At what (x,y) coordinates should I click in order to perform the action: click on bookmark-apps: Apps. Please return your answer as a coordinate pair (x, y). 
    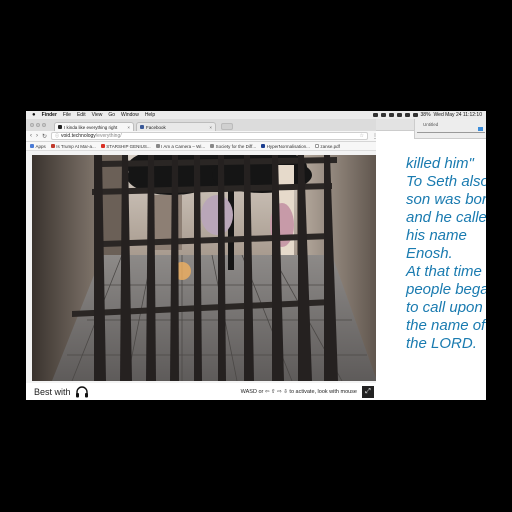
    Looking at the image, I should click on (38, 146).